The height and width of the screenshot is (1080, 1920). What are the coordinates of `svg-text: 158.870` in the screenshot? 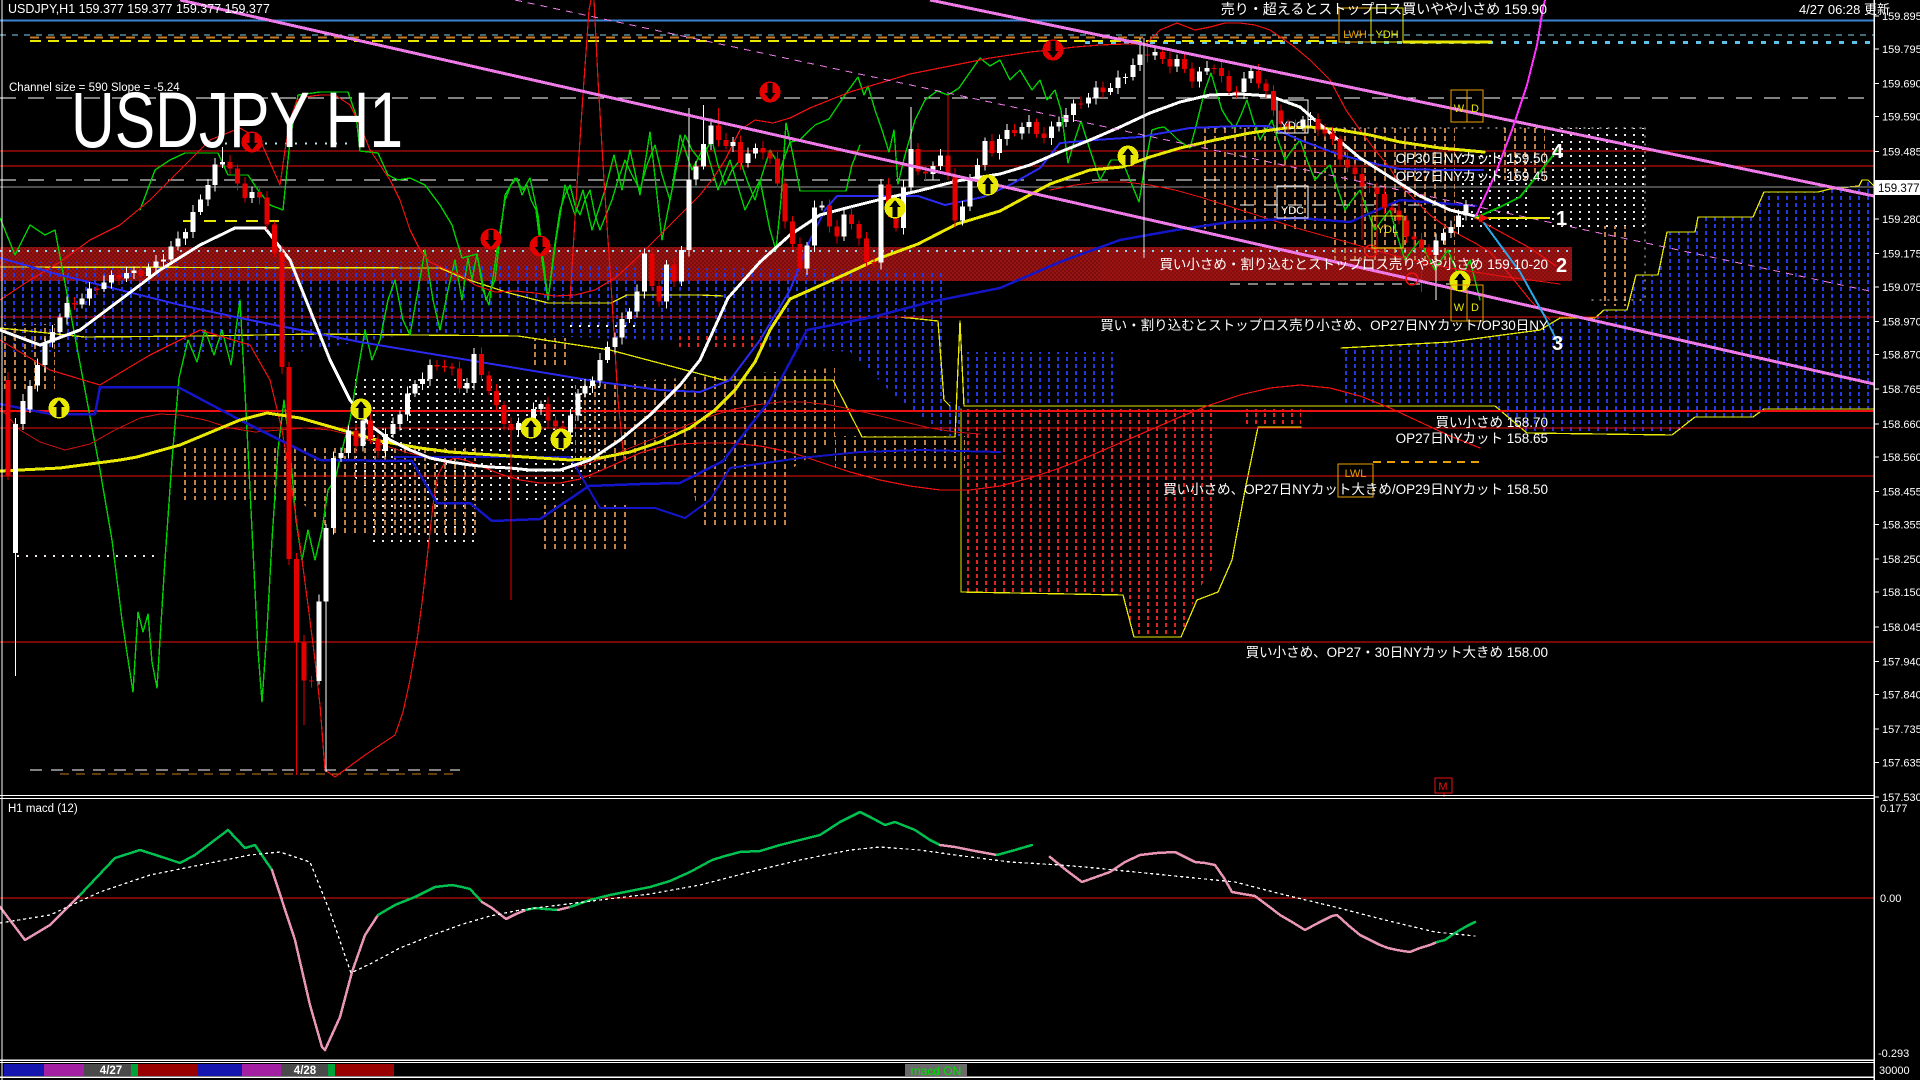 It's located at (1901, 356).